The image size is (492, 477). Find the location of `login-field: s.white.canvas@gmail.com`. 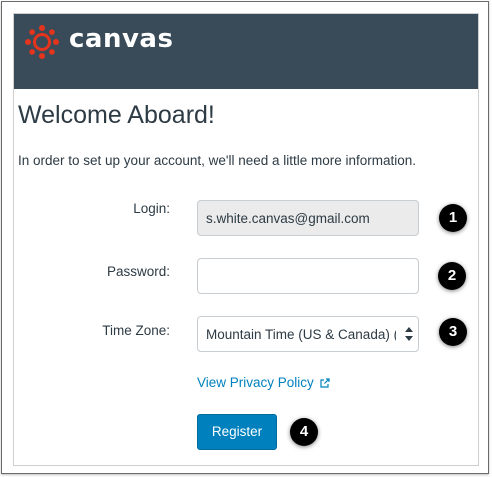

login-field: s.white.canvas@gmail.com is located at coordinates (308, 218).